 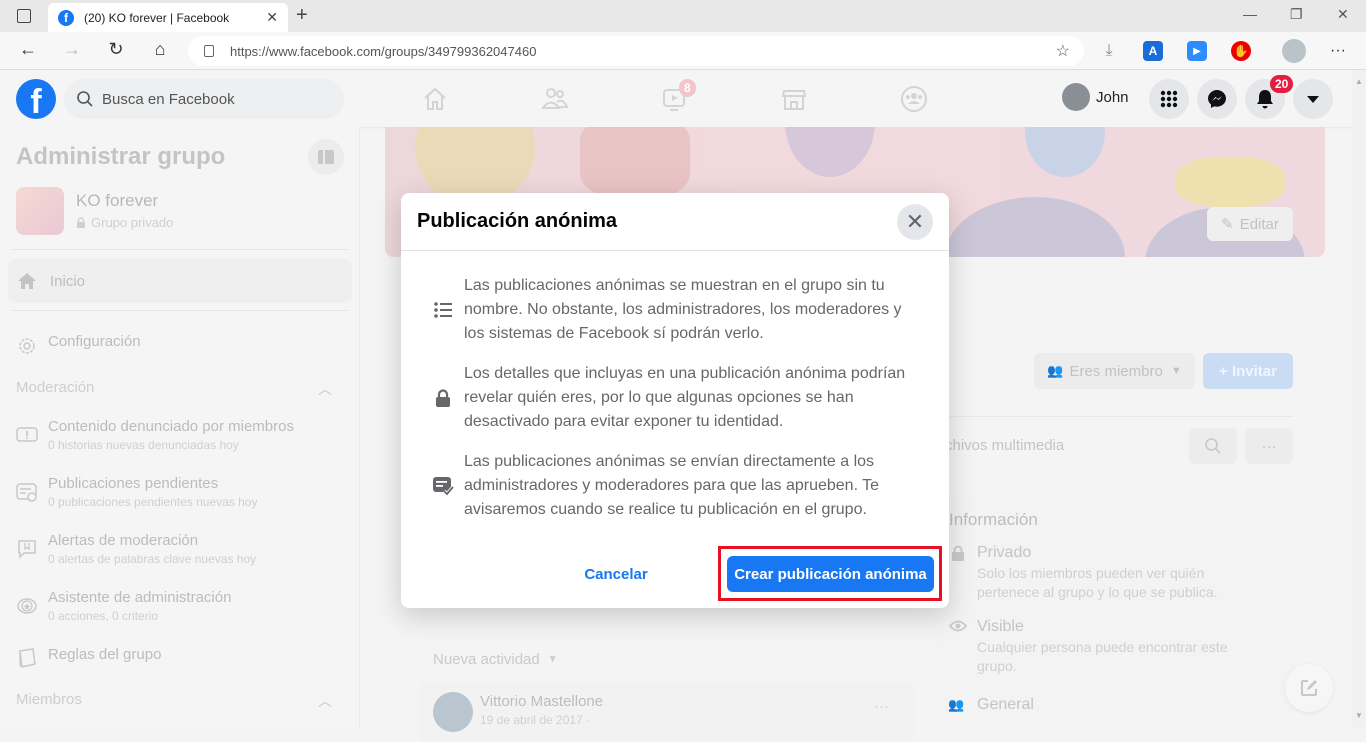 I want to click on sidebar-title: Administrar grupo, so click(x=121, y=156).